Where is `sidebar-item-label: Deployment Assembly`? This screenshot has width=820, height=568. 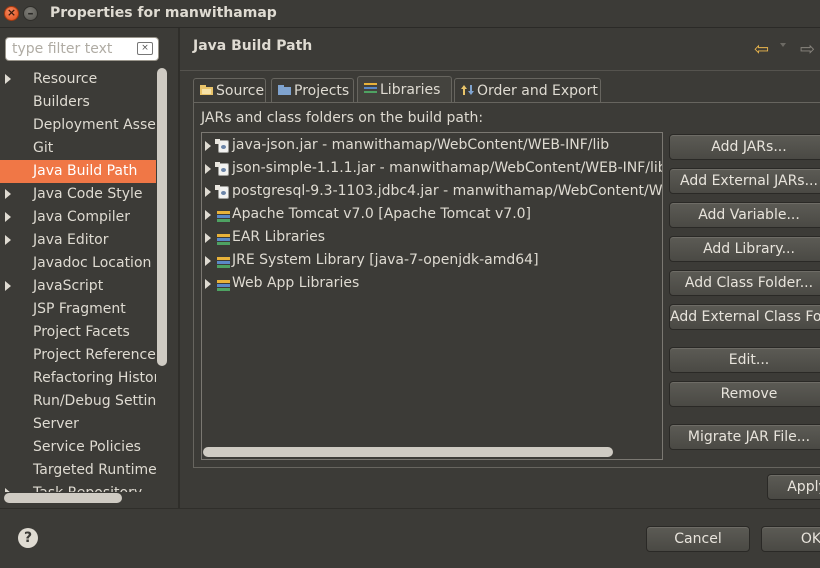 sidebar-item-label: Deployment Assembly is located at coordinates (100, 125).